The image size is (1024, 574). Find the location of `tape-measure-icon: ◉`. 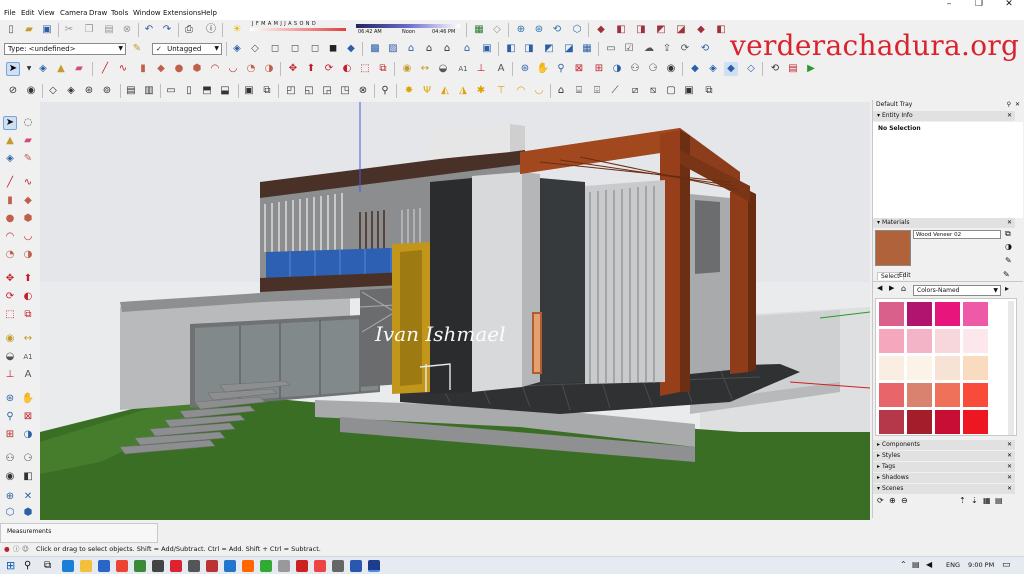

tape-measure-icon: ◉ is located at coordinates (407, 69).